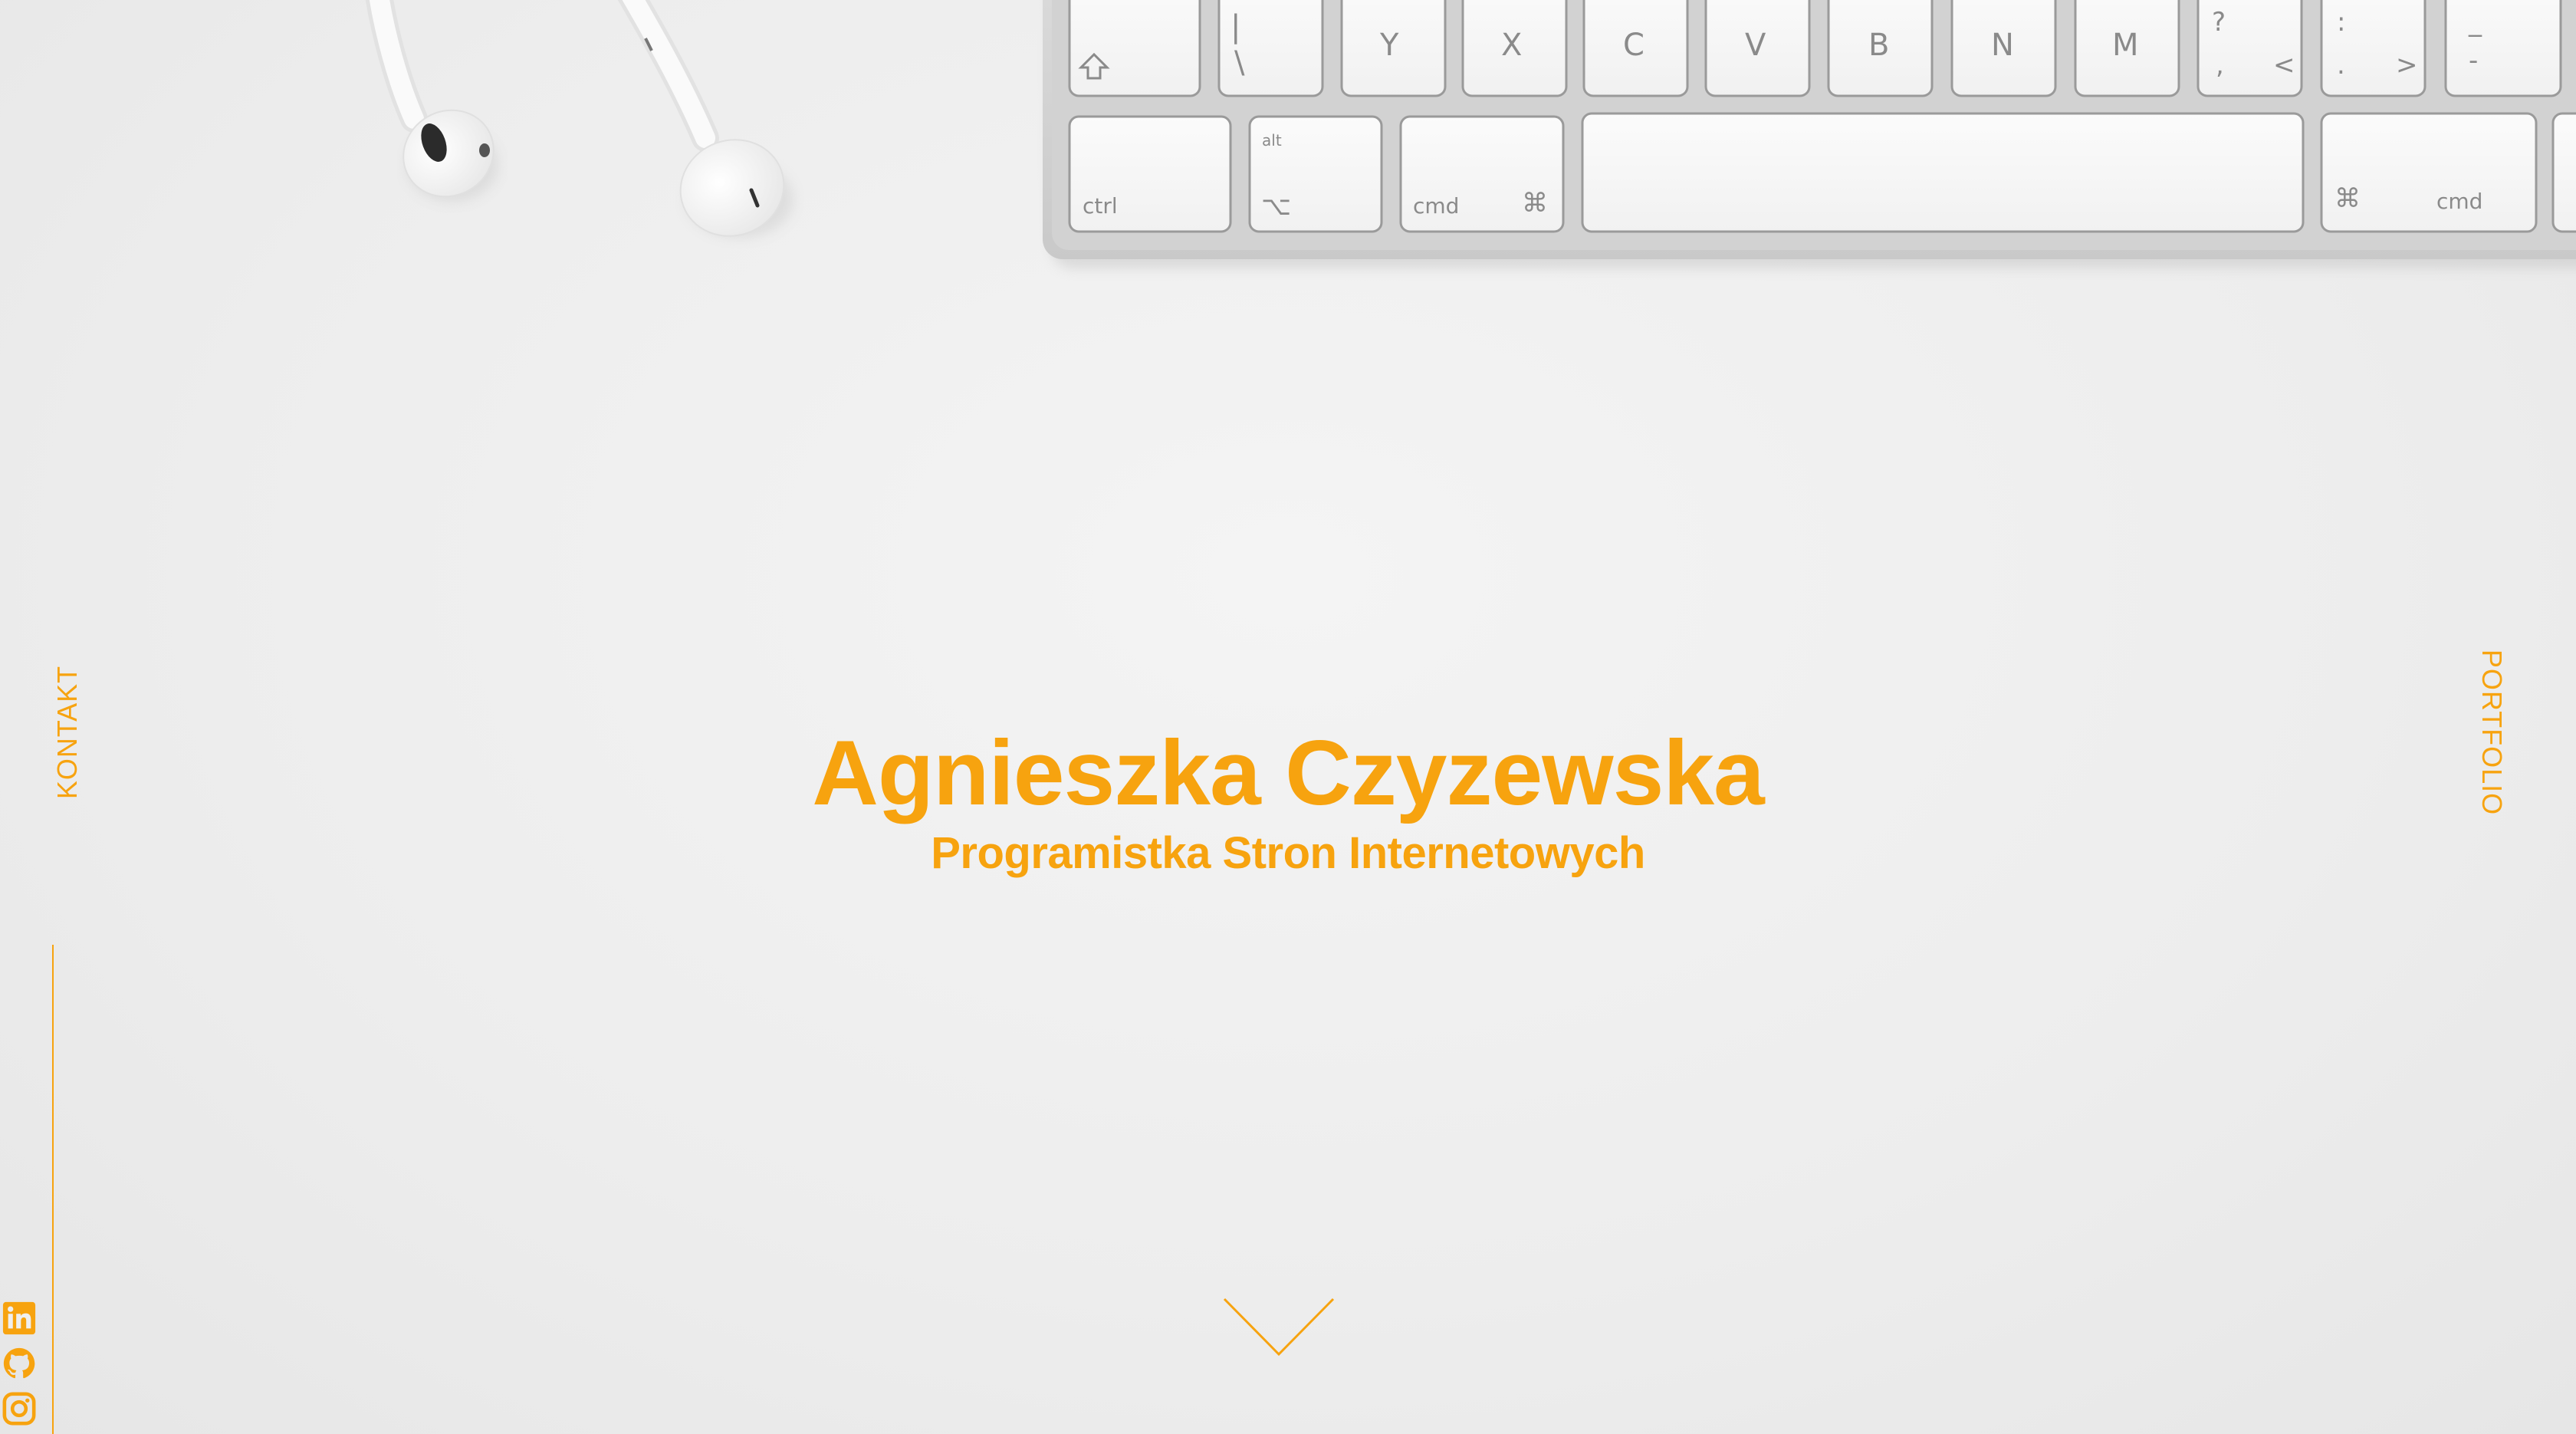 The width and height of the screenshot is (2576, 1434). What do you see at coordinates (1288, 773) in the screenshot?
I see `hero-name: Agnieszka Czyzewska` at bounding box center [1288, 773].